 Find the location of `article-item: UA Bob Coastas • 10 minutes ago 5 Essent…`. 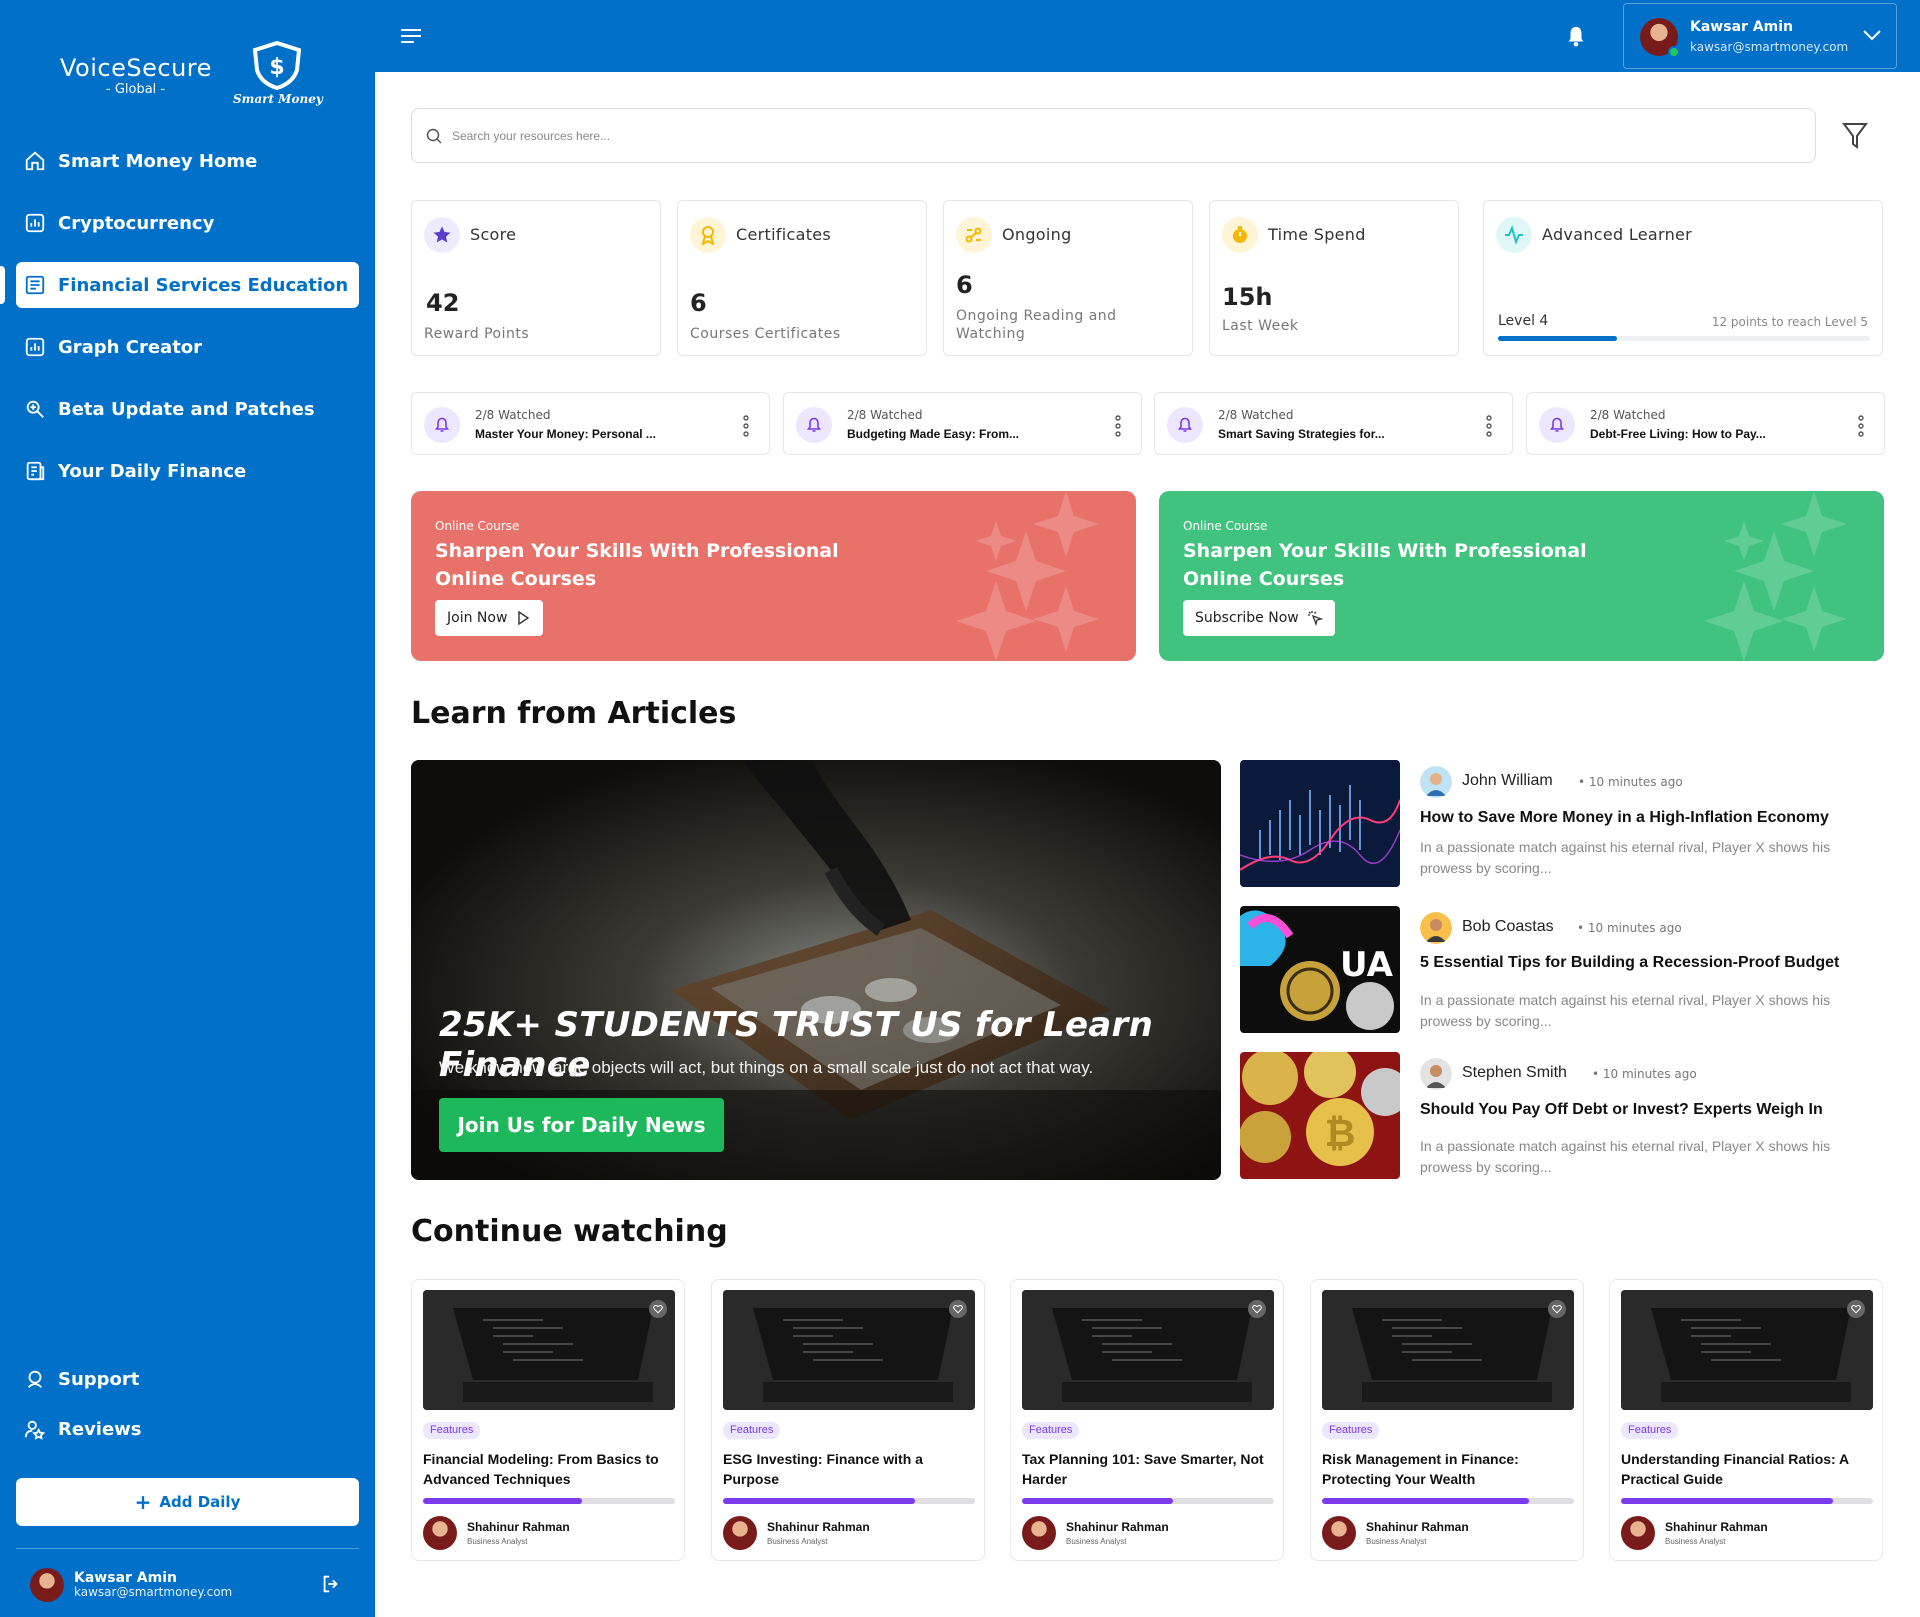

article-item: UA Bob Coastas • 10 minutes ago 5 Essent… is located at coordinates (1560, 969).